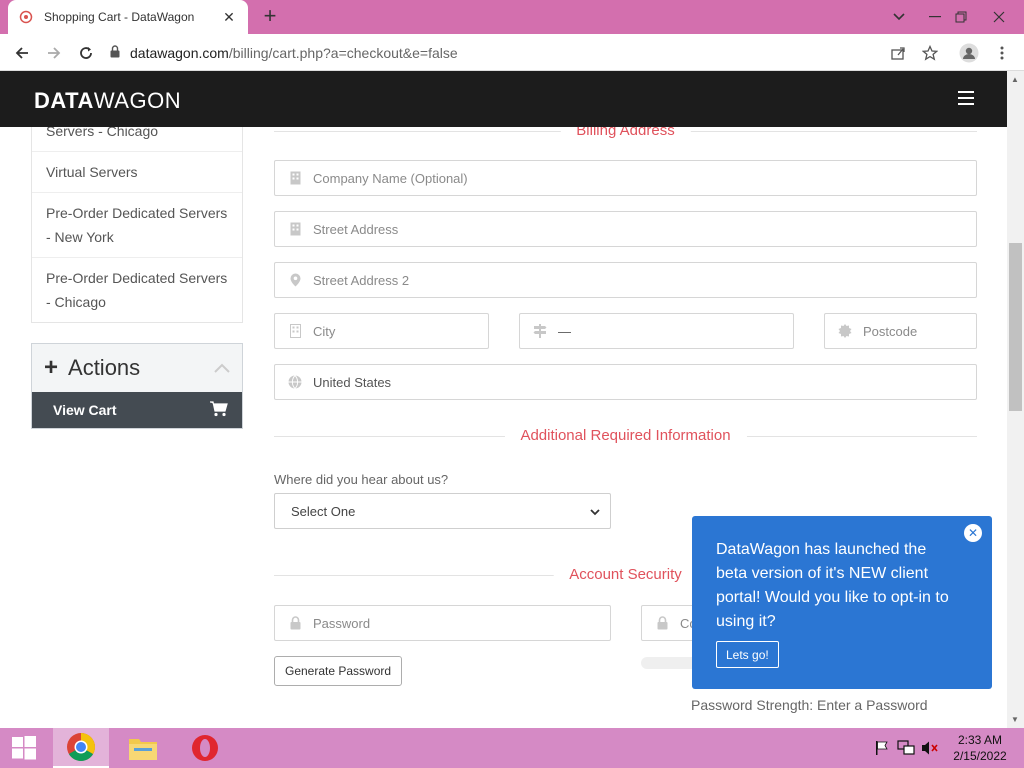 This screenshot has height=768, width=1024. Describe the element at coordinates (1015, 79) in the screenshot. I see `scroll-up-icon: ▲` at that location.